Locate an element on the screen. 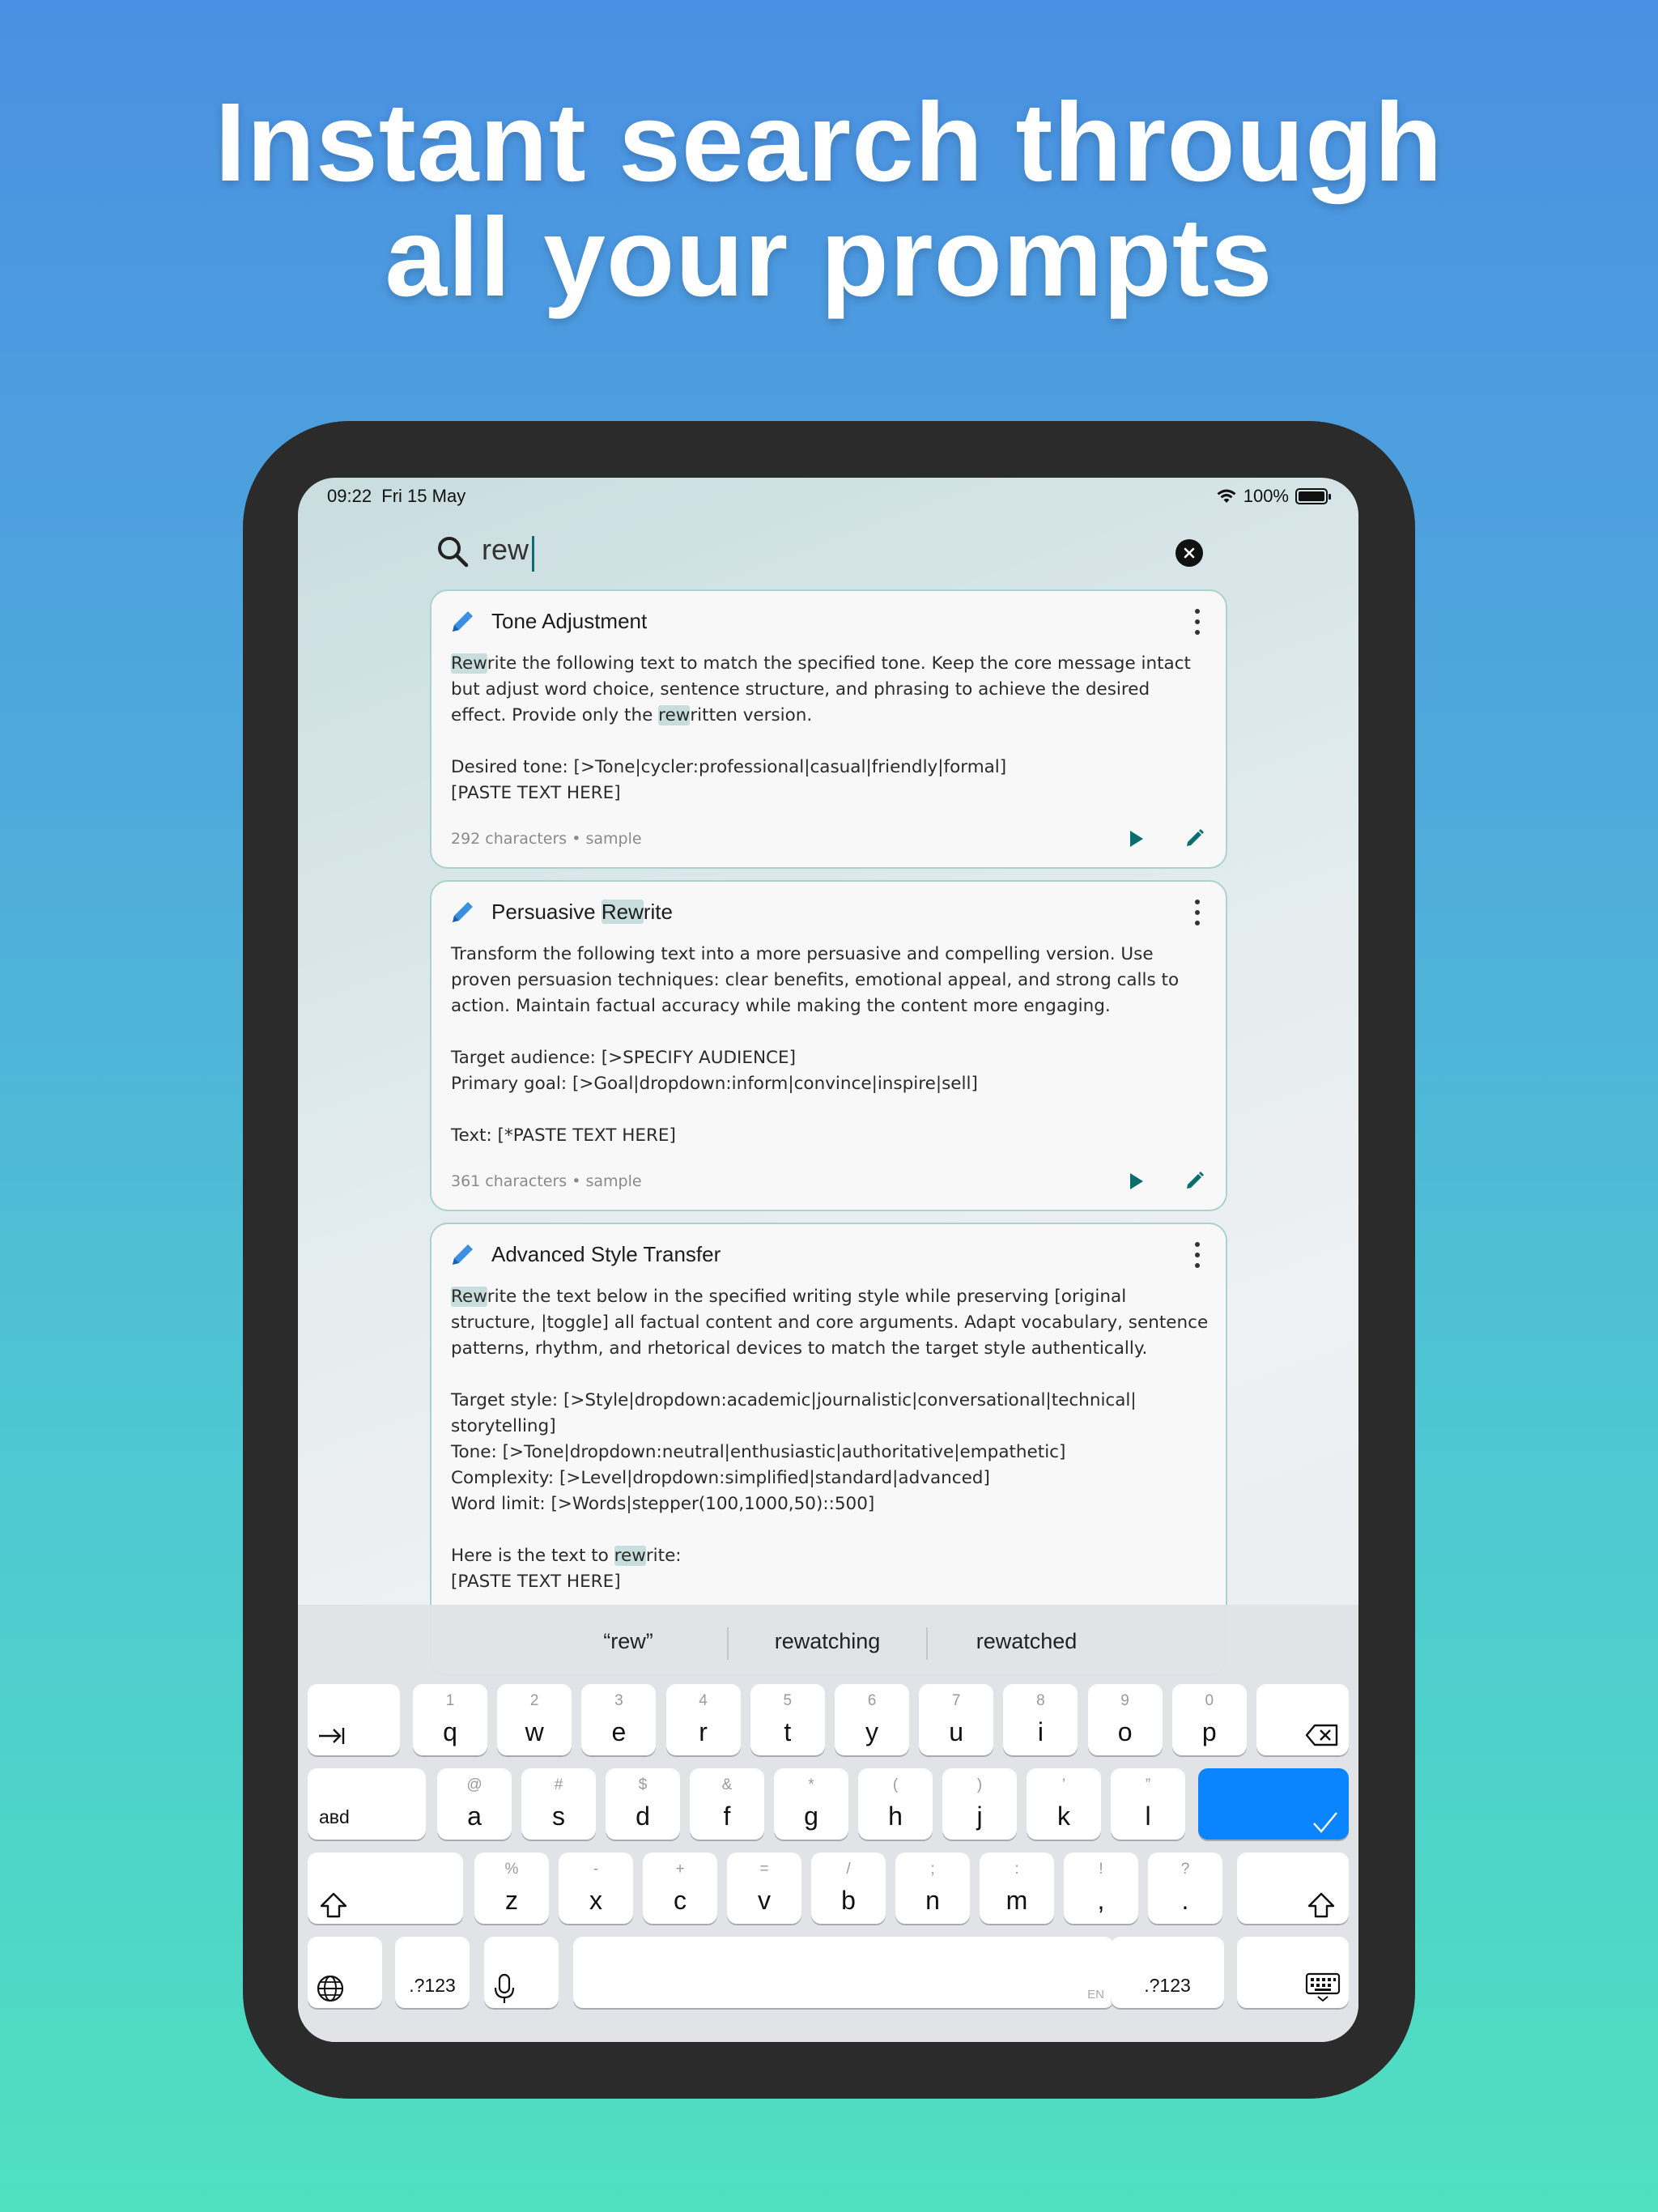 The height and width of the screenshot is (2212, 1658). key-o: 9o is located at coordinates (1125, 1720).